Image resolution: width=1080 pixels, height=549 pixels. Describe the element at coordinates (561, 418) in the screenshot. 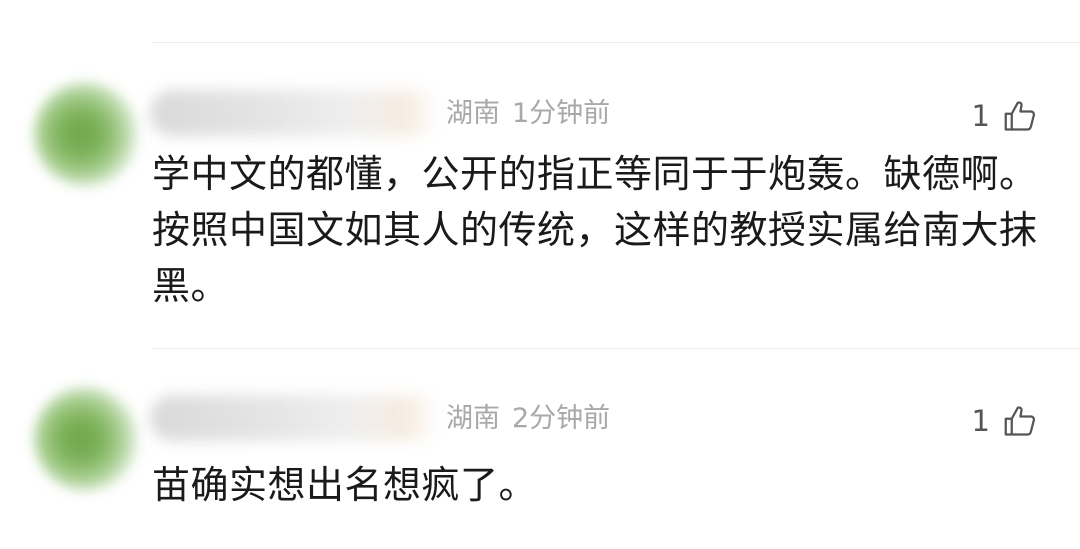

I see `comment-time: 2分钟前` at that location.